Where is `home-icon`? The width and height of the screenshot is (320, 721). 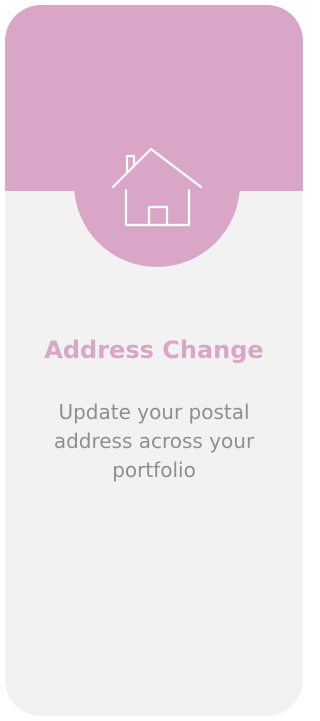
home-icon is located at coordinates (157, 187).